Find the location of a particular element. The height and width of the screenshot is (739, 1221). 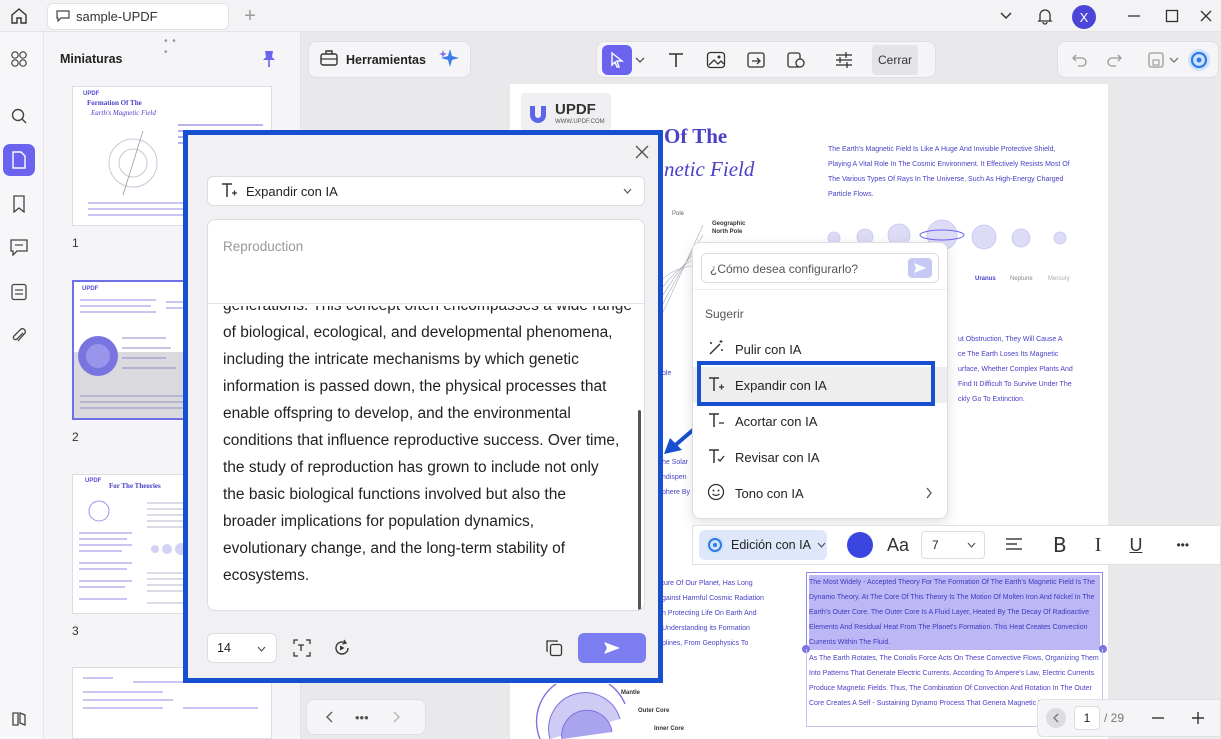

text-expand-icon is located at coordinates (229, 191).